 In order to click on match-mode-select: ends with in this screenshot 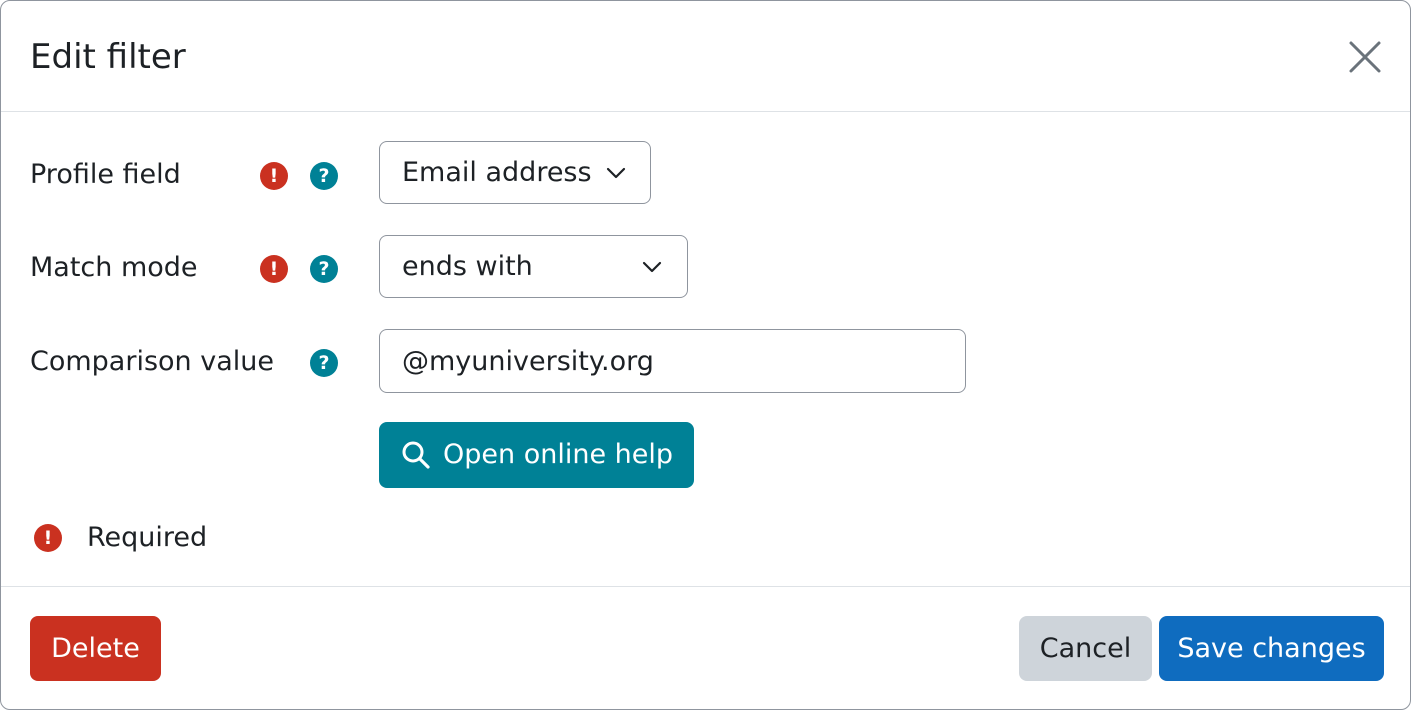, I will do `click(533, 266)`.